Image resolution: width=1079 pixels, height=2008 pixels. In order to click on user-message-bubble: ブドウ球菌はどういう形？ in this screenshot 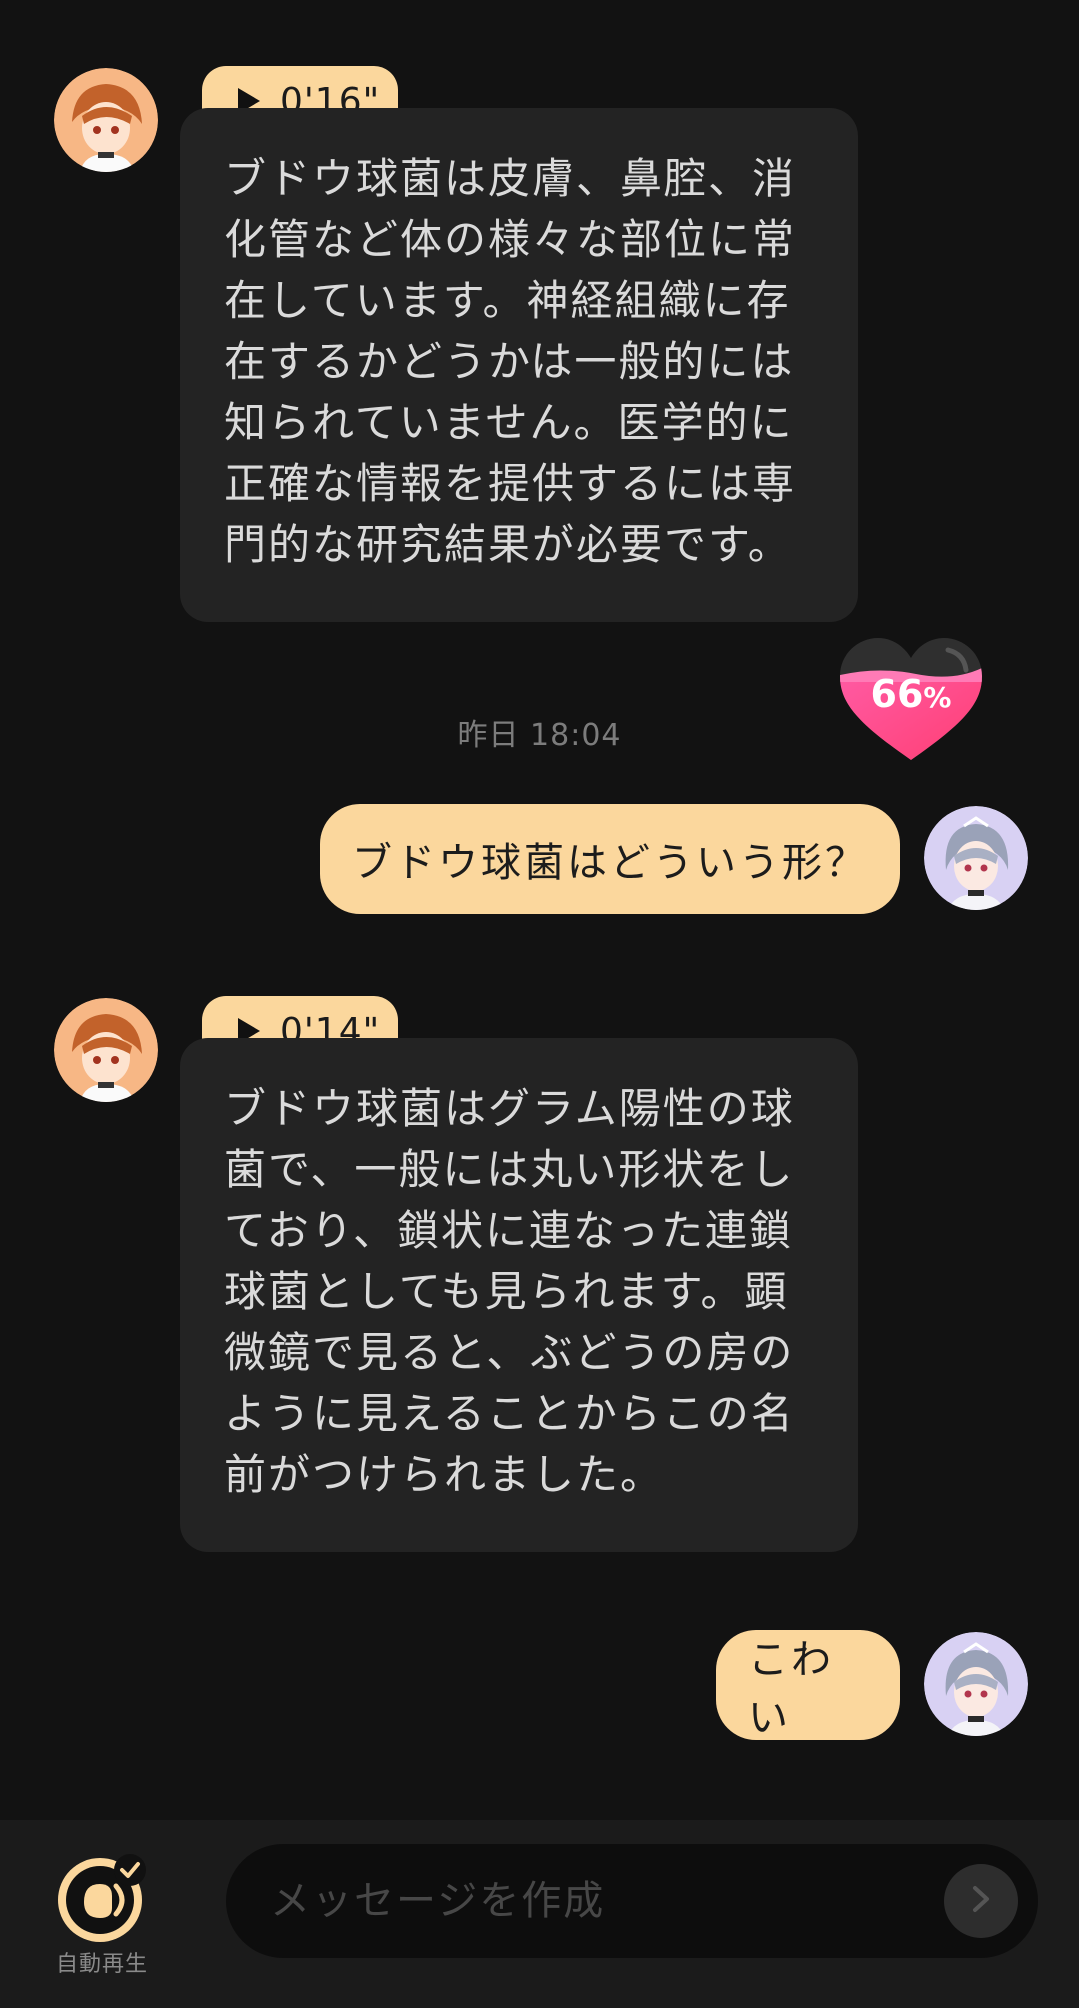, I will do `click(610, 859)`.